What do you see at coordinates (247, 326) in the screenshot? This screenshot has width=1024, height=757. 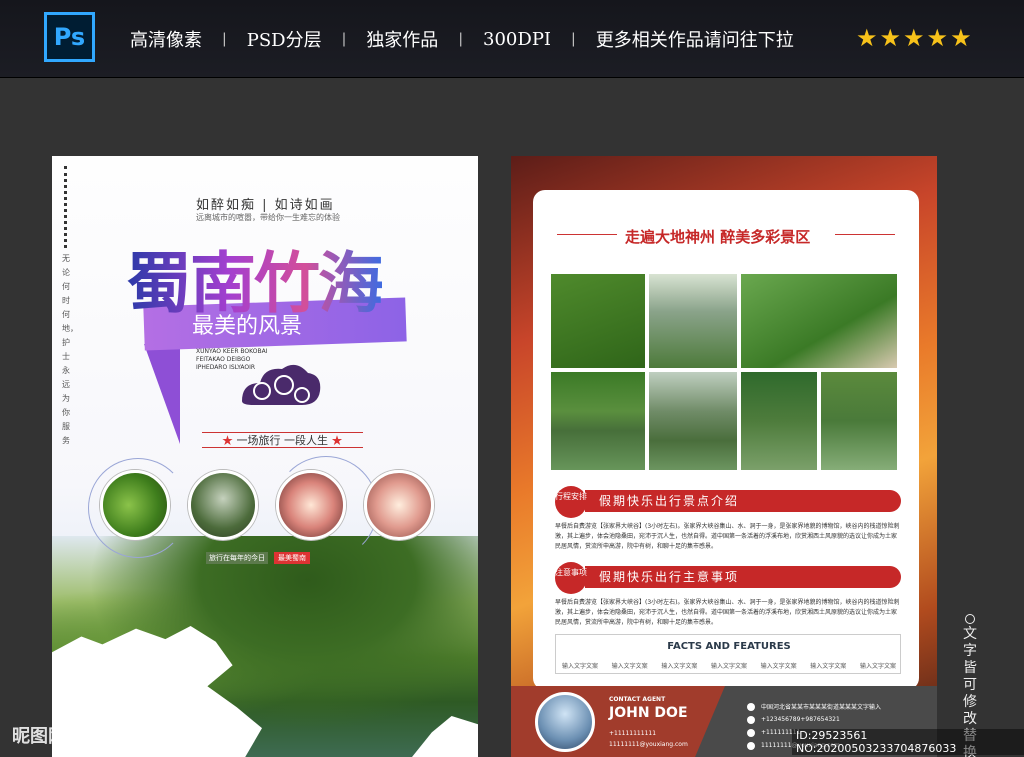 I see `ribbon-text: 最美的风景` at bounding box center [247, 326].